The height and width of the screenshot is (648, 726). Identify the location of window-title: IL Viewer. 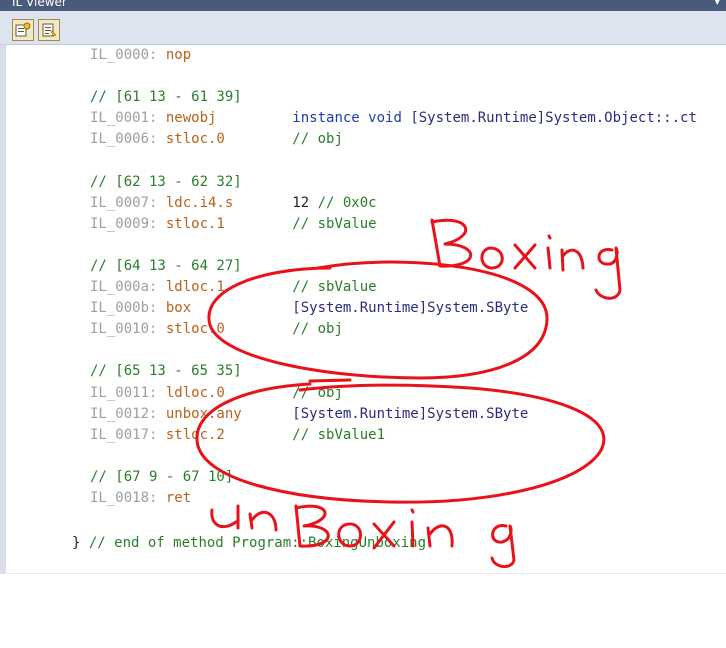
(39, 4).